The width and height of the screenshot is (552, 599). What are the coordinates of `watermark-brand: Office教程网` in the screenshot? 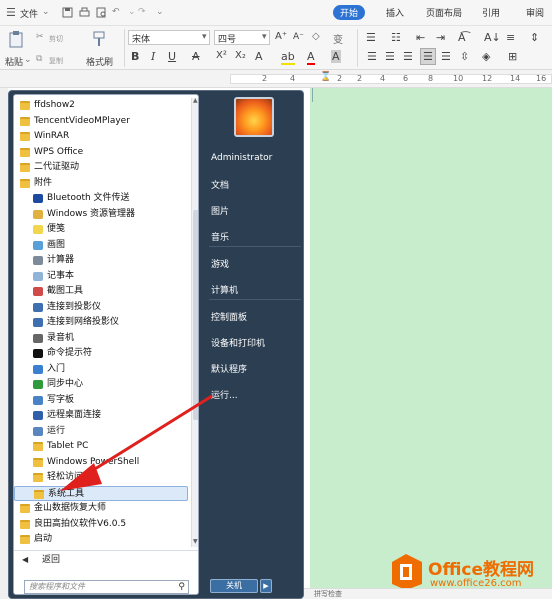 It's located at (481, 570).